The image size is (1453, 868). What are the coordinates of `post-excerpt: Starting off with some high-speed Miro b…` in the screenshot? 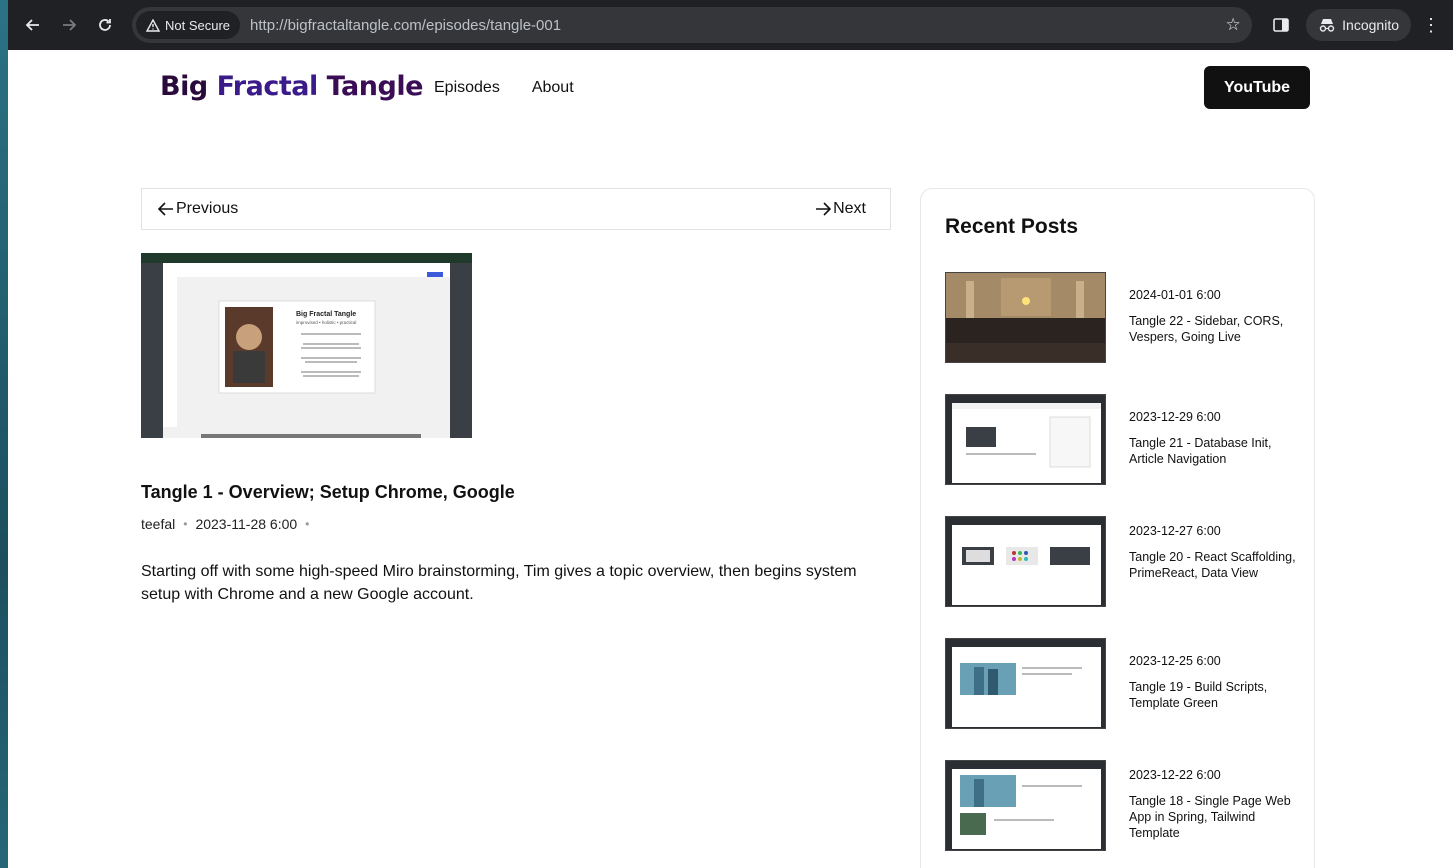 It's located at (499, 583).